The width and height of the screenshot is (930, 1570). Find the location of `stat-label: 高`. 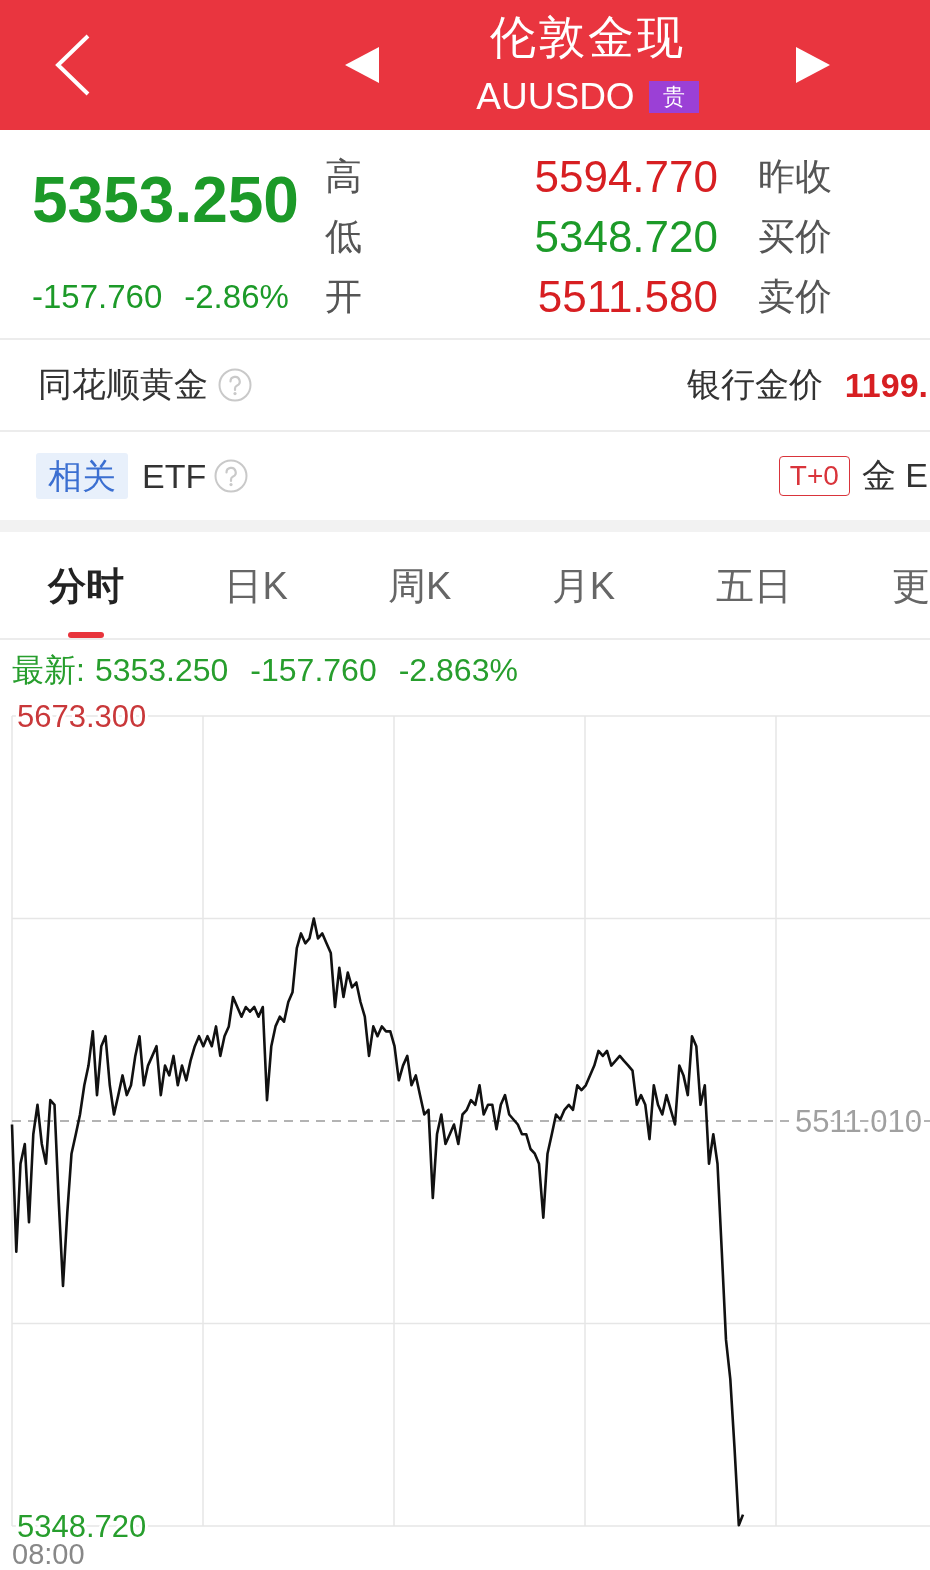

stat-label: 高 is located at coordinates (344, 177).